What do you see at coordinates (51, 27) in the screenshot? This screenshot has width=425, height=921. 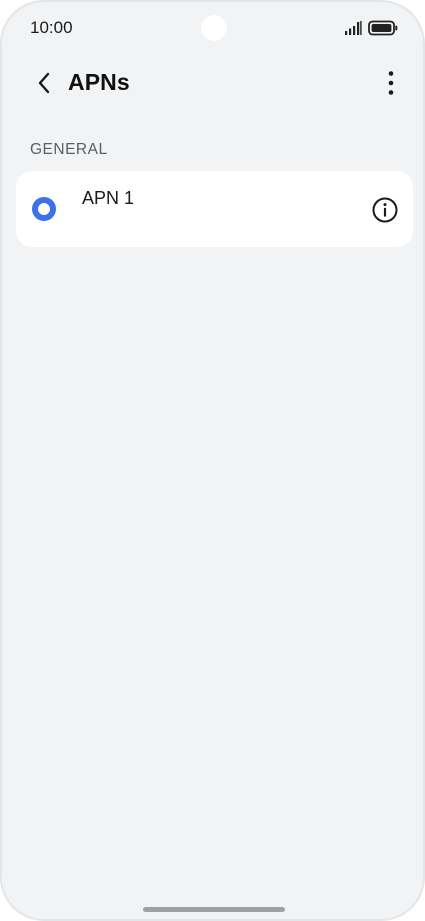 I see `status-time: 10:00` at bounding box center [51, 27].